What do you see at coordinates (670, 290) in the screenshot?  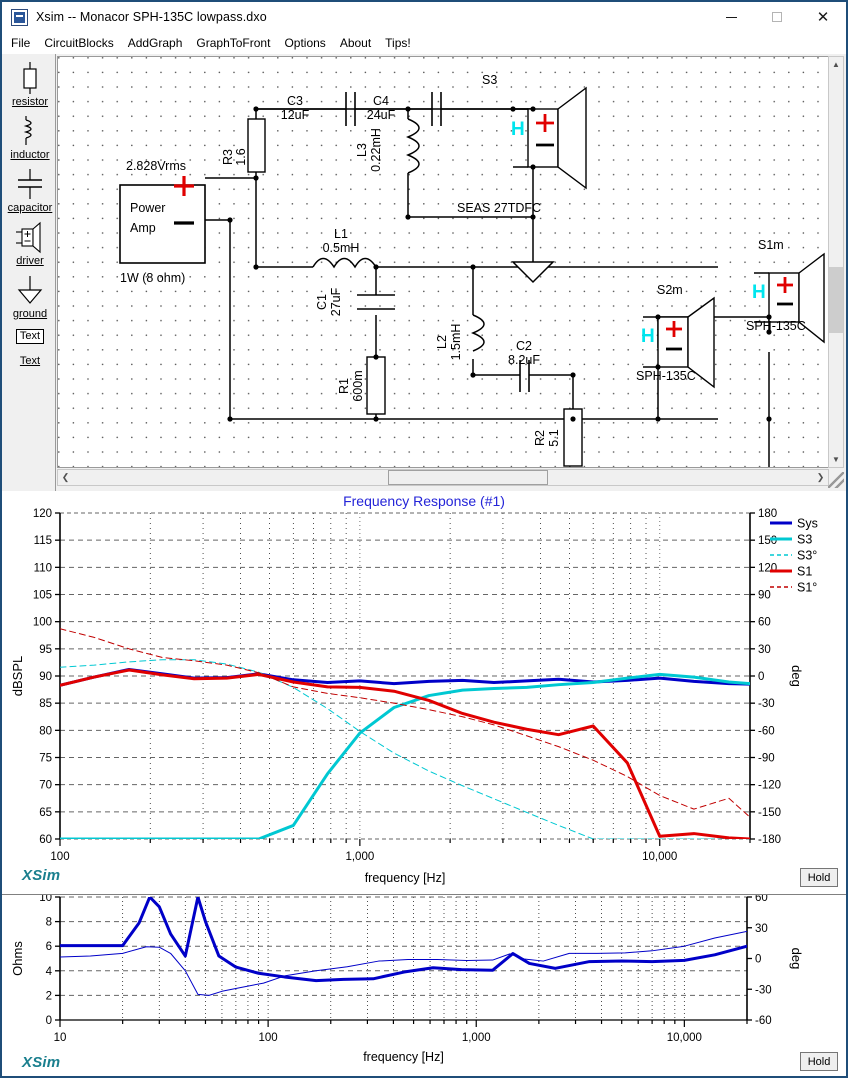 I see `label-S2m-ref: S2m` at bounding box center [670, 290].